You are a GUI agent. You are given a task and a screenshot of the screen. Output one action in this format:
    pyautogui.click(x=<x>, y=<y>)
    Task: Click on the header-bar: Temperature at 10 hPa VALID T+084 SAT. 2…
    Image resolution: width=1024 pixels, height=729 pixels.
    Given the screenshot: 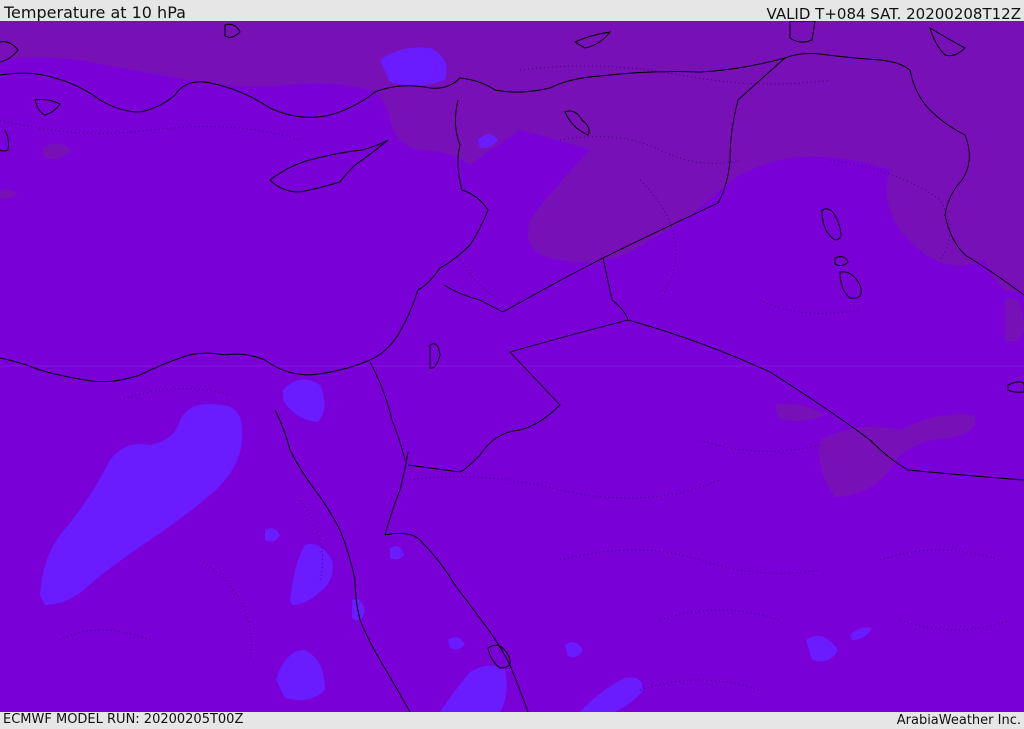 What is the action you would take?
    pyautogui.click(x=512, y=11)
    